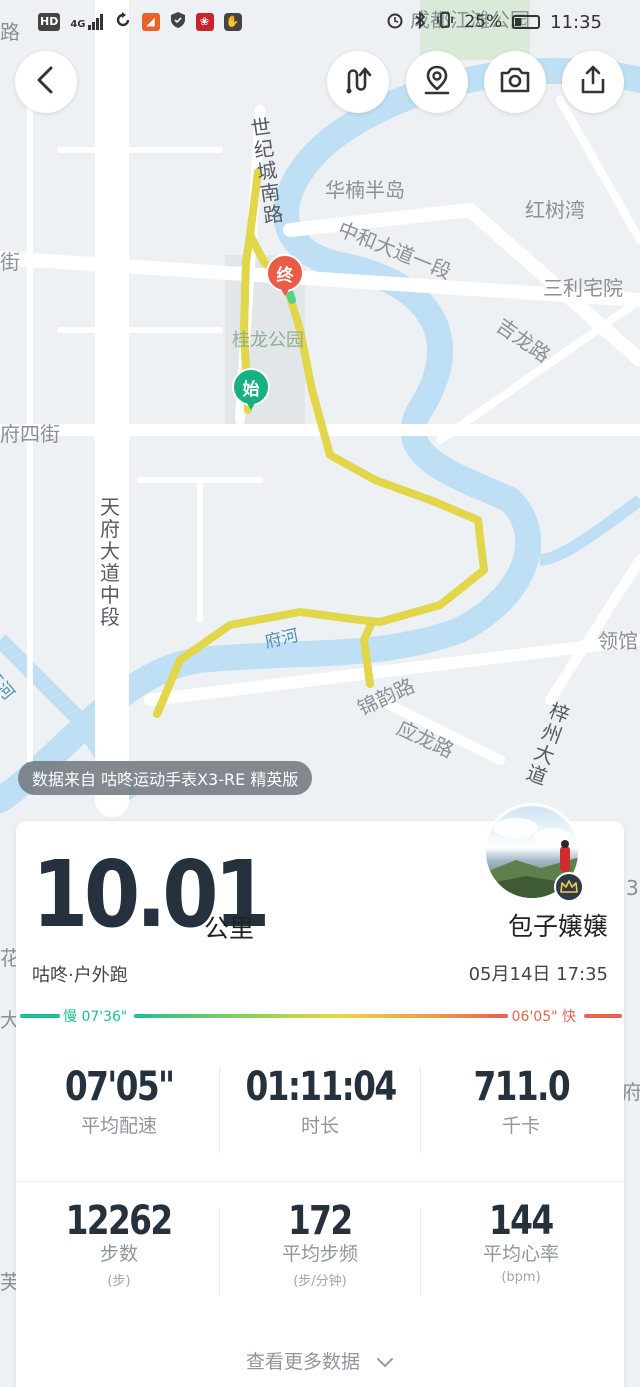 This screenshot has height=1387, width=640. Describe the element at coordinates (120, 1221) in the screenshot. I see `stat-value: 12262` at that location.